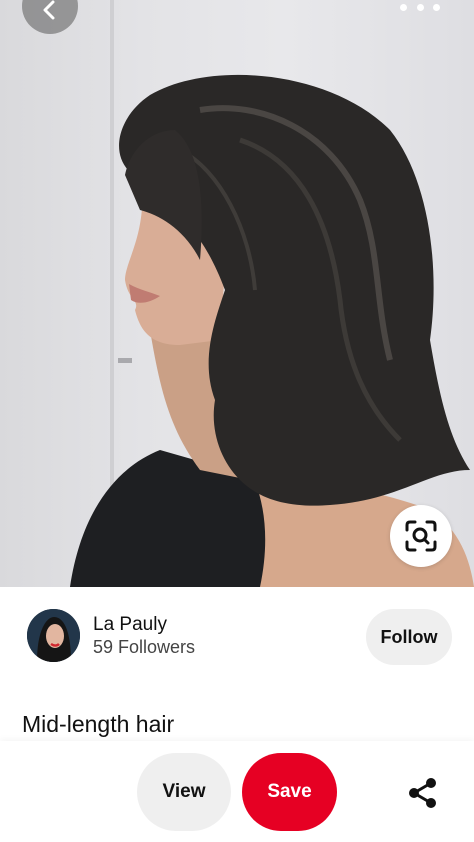  I want to click on action-bar: View Save, so click(237, 791).